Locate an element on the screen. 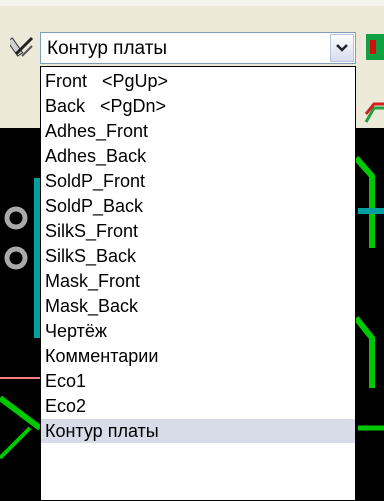  route-icon is located at coordinates (373, 113).